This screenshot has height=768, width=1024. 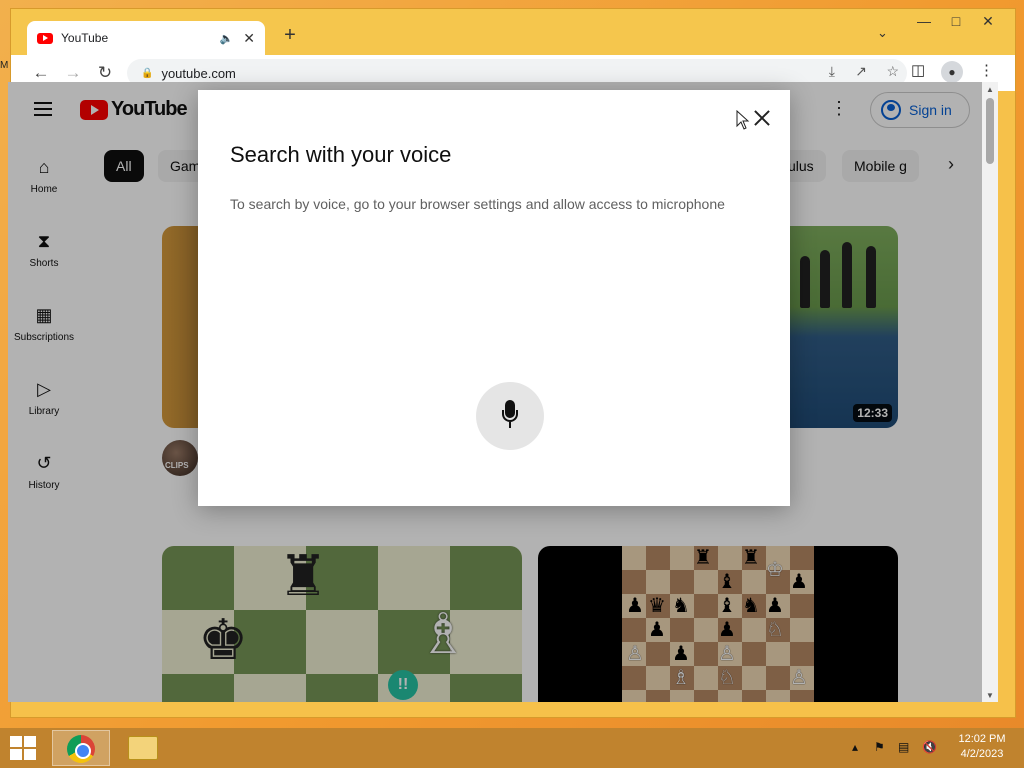 What do you see at coordinates (146, 38) in the screenshot?
I see `tab-youtube: YouTube 🔈 ✕` at bounding box center [146, 38].